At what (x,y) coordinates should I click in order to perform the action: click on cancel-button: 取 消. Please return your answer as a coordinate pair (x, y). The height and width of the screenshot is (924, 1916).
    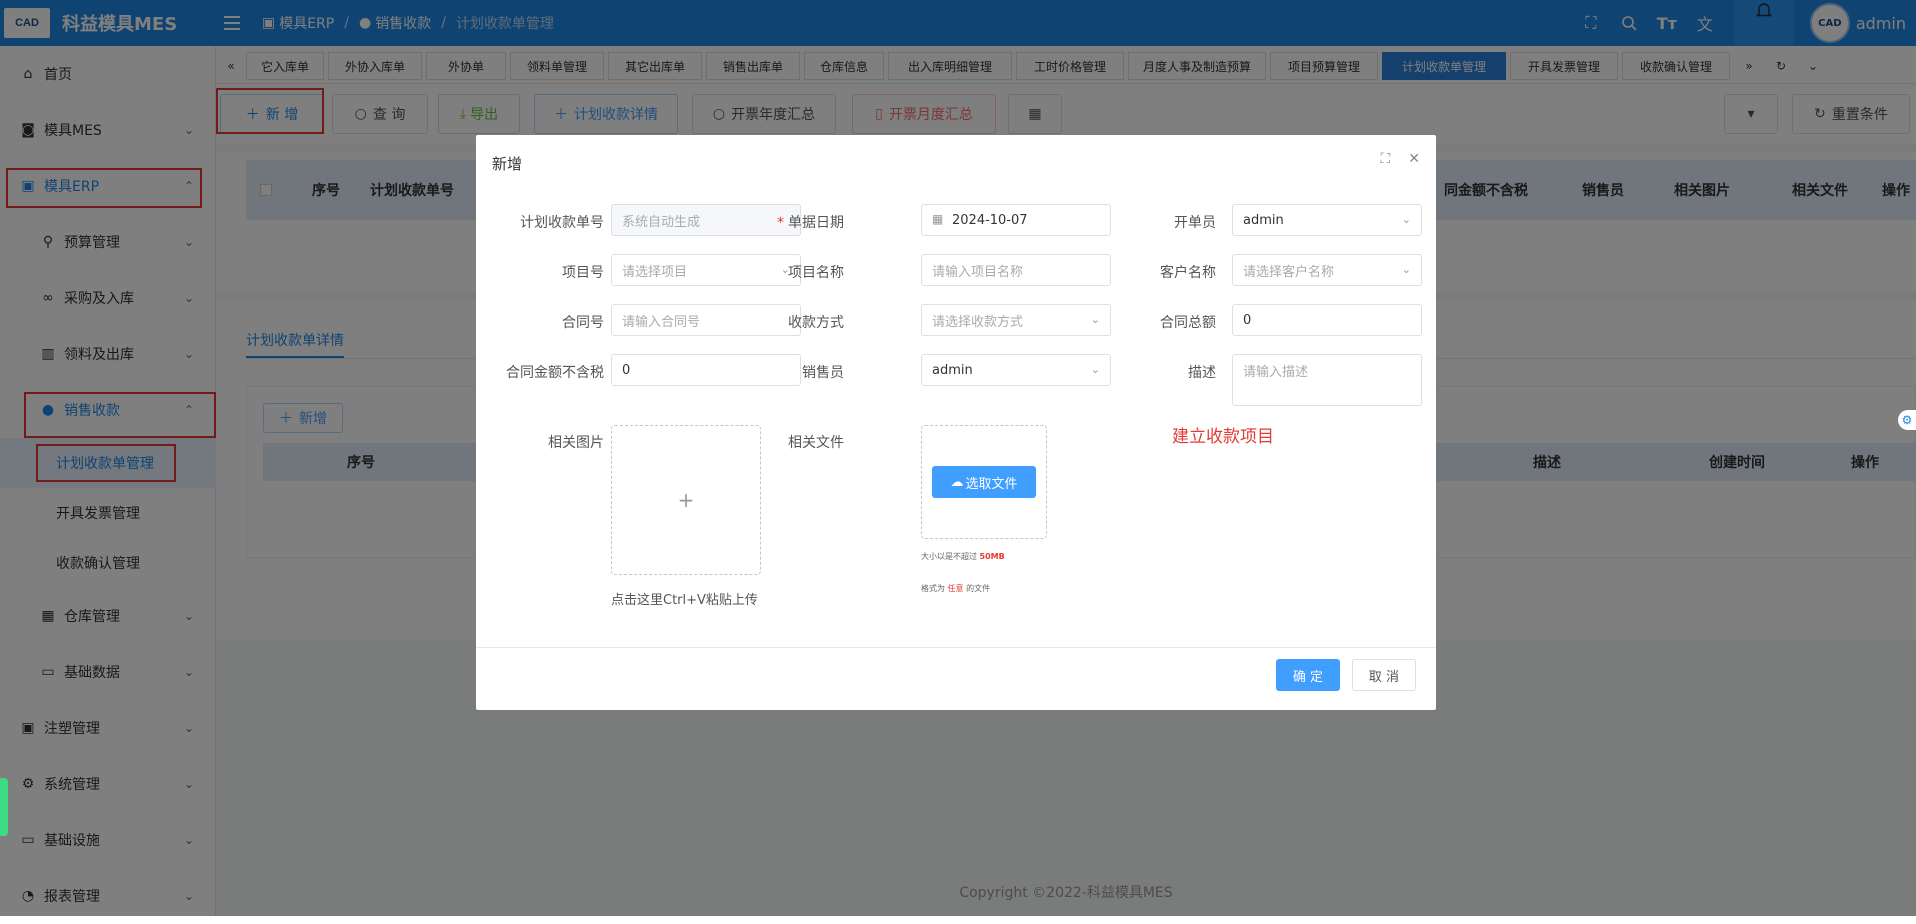
    Looking at the image, I should click on (1384, 675).